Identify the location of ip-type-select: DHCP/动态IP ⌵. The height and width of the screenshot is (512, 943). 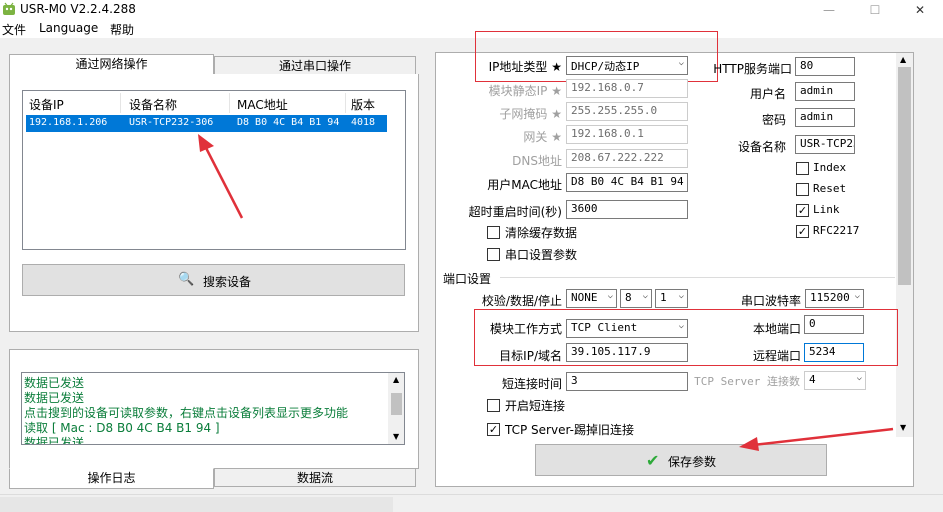
(627, 65).